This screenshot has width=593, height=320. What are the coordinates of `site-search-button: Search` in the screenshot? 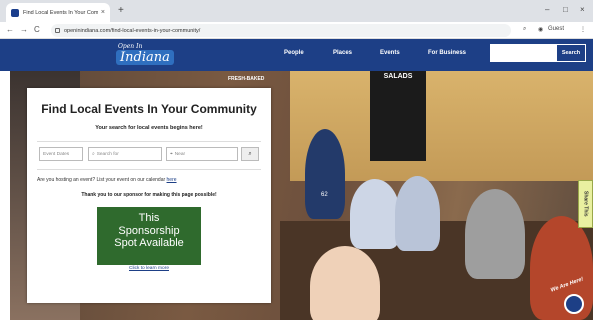 It's located at (571, 53).